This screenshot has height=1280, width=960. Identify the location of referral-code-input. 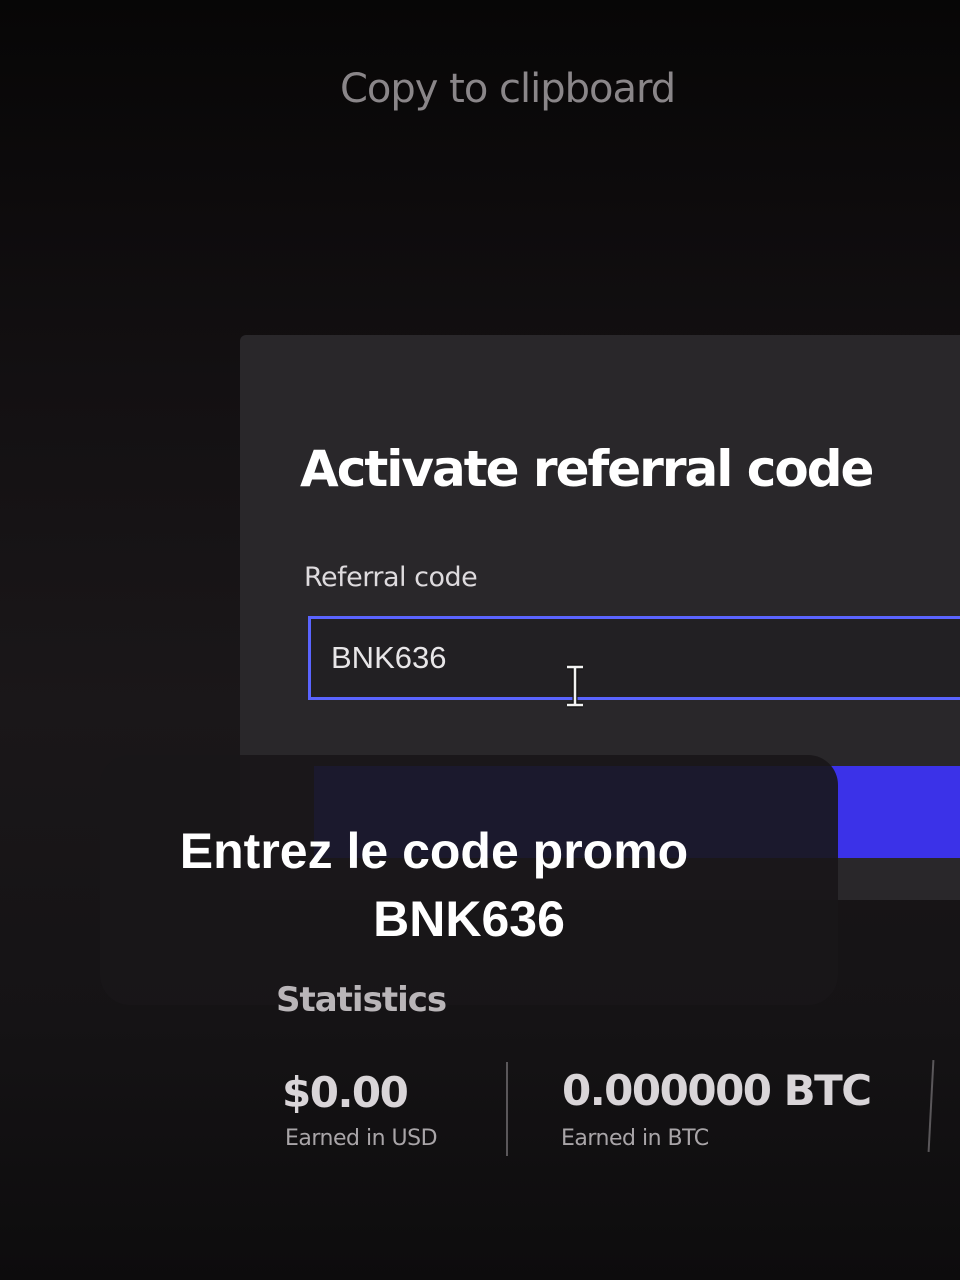
(634, 658).